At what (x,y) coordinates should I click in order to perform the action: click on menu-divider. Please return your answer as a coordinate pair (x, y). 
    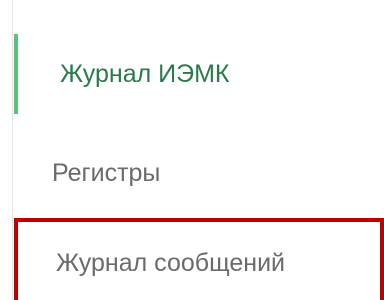
    Looking at the image, I should click on (12, 150).